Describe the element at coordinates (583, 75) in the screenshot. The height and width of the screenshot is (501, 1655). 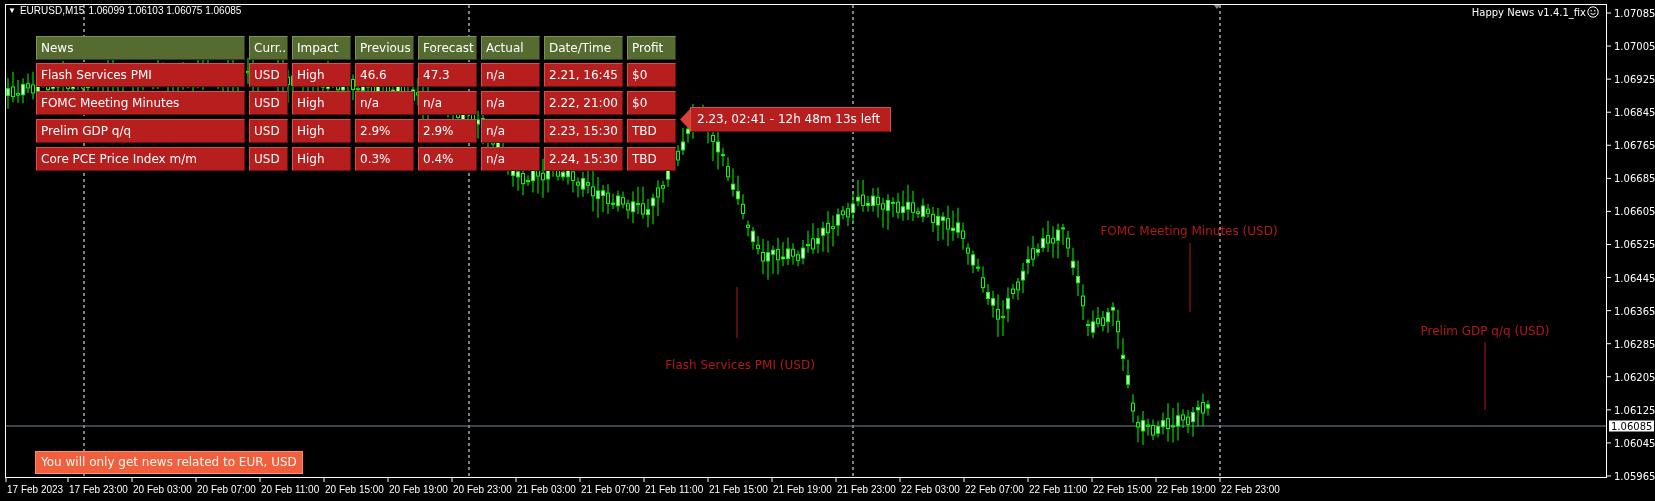
I see `table-cell: 2.21, 16:45` at that location.